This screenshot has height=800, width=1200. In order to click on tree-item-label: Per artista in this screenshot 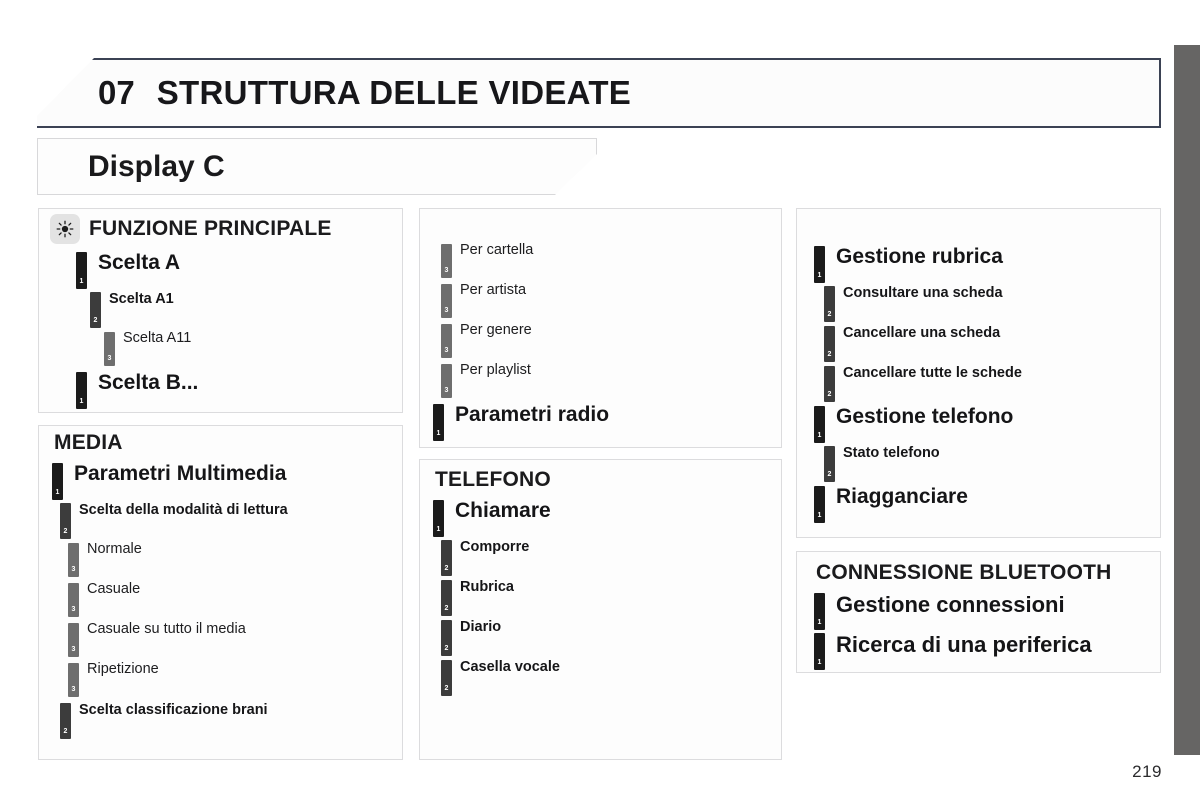, I will do `click(493, 290)`.